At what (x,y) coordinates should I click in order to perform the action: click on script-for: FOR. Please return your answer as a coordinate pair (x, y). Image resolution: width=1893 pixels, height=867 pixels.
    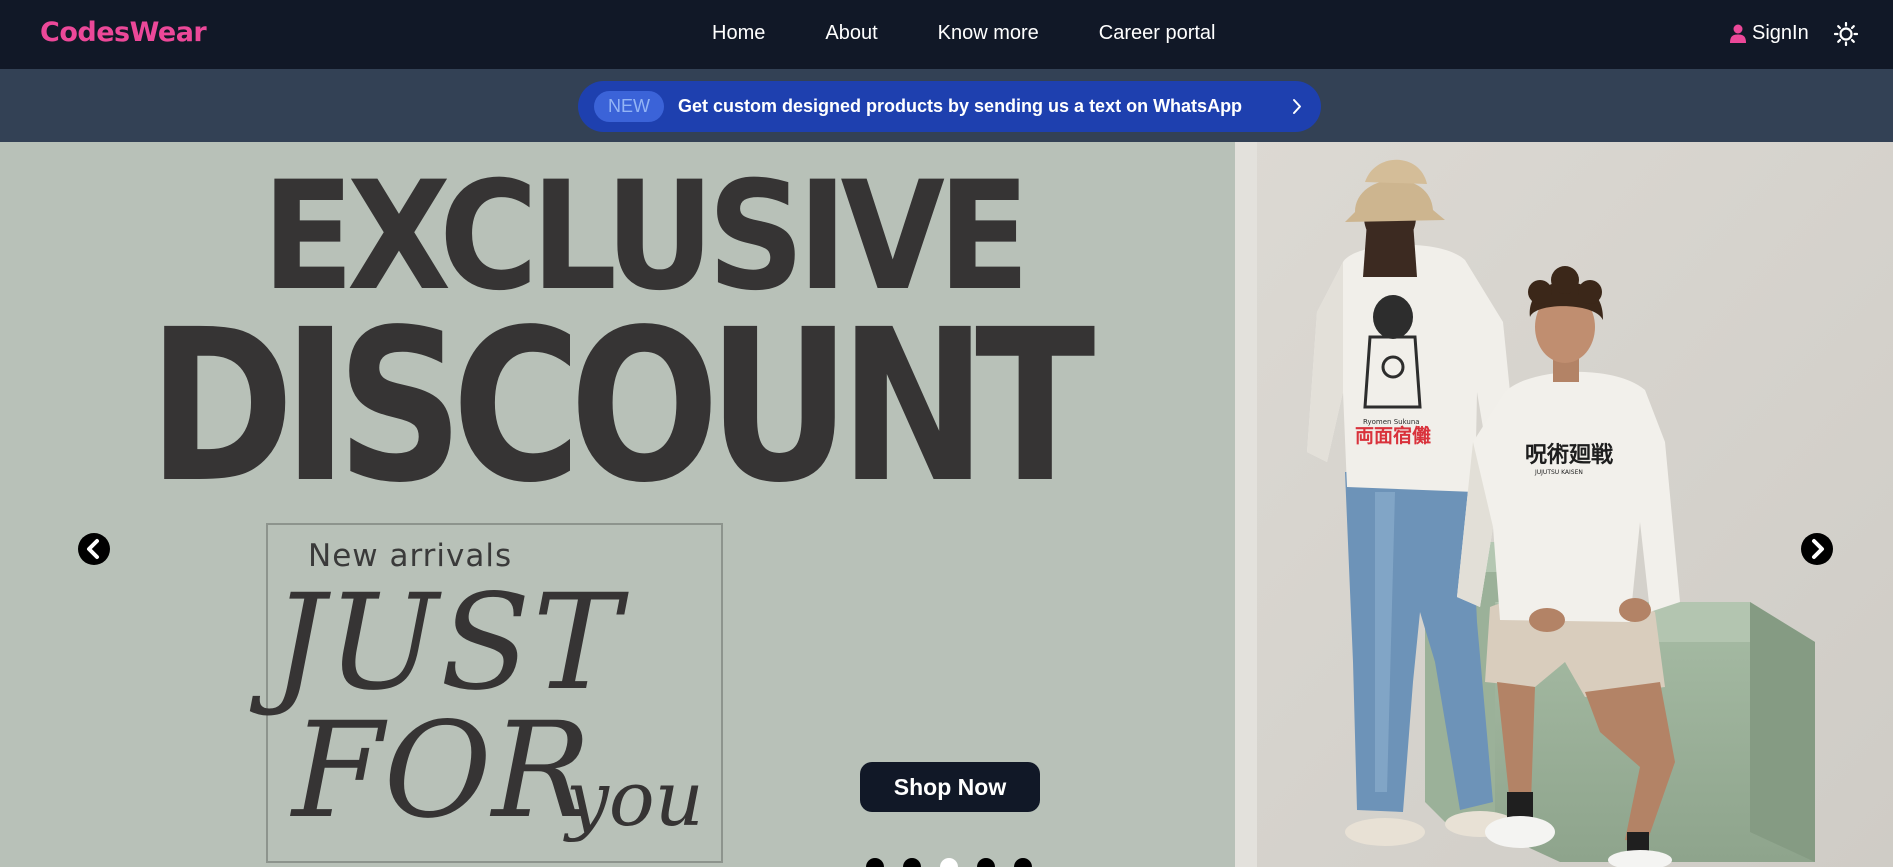
    Looking at the image, I should click on (442, 771).